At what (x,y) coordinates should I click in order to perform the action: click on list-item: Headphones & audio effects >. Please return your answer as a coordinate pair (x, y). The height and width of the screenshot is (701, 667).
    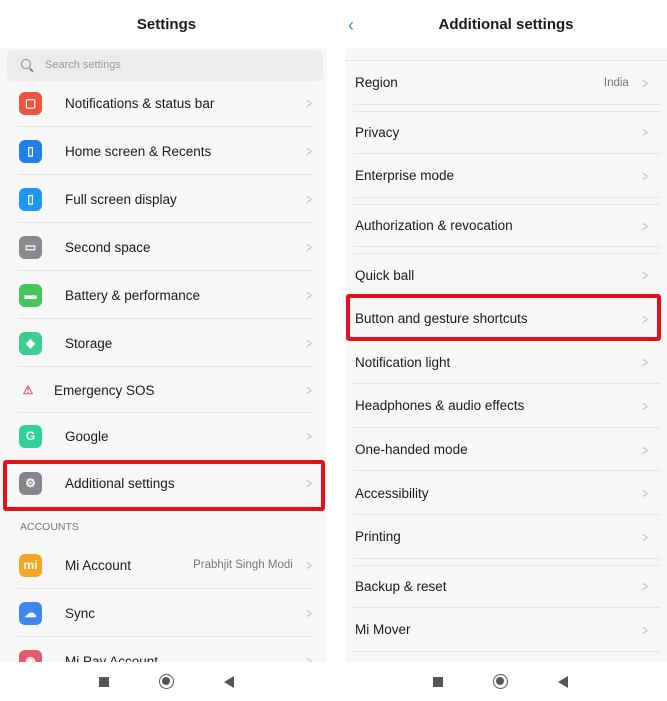
    Looking at the image, I should click on (506, 406).